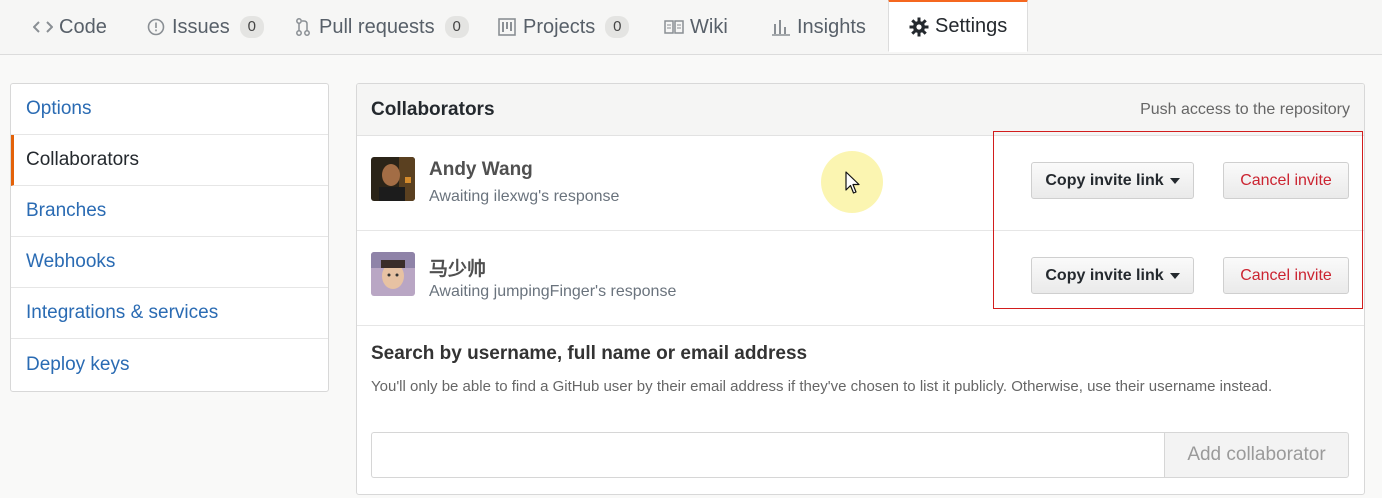 The image size is (1382, 498). Describe the element at coordinates (433, 109) in the screenshot. I see `collaborators-title: Collaborators` at that location.